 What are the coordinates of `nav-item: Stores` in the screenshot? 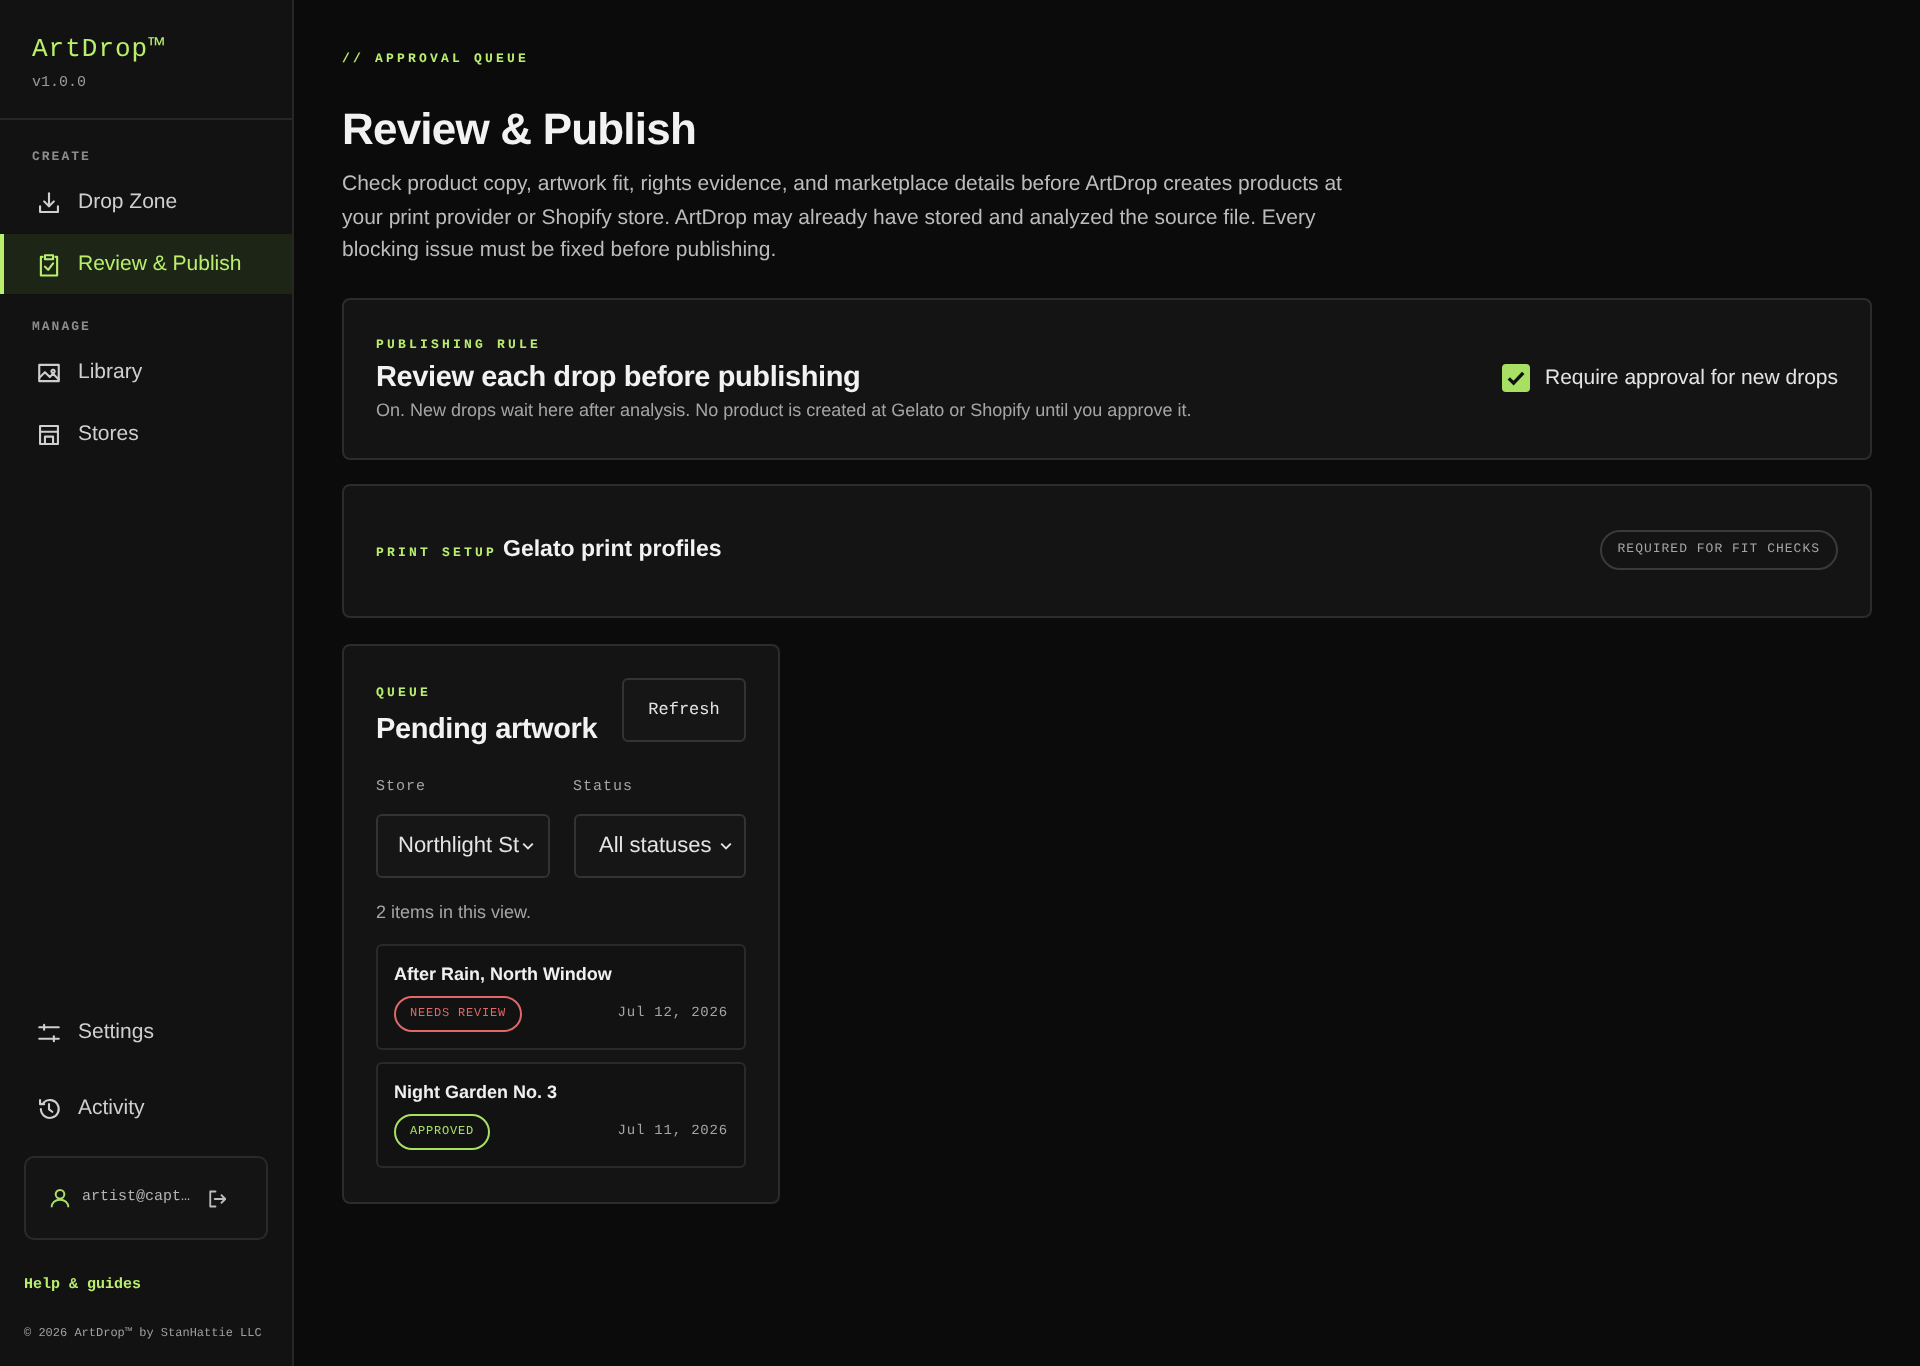 It's located at (146, 434).